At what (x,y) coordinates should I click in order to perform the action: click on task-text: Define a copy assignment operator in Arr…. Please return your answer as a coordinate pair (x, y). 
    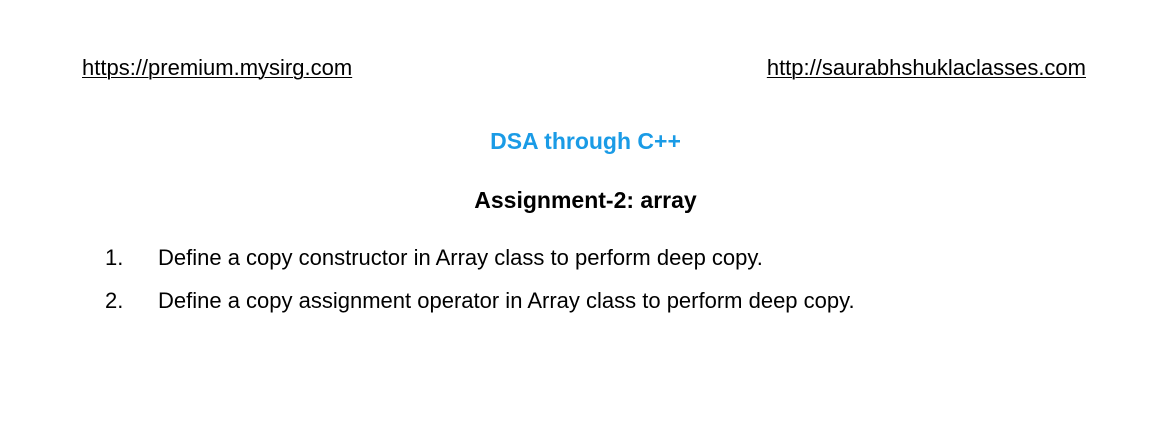
    Looking at the image, I should click on (506, 300).